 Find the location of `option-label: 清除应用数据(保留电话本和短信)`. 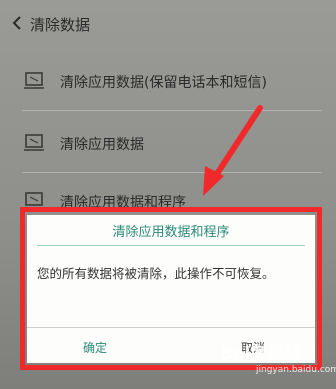

option-label: 清除应用数据(保留电话本和短信) is located at coordinates (163, 83).